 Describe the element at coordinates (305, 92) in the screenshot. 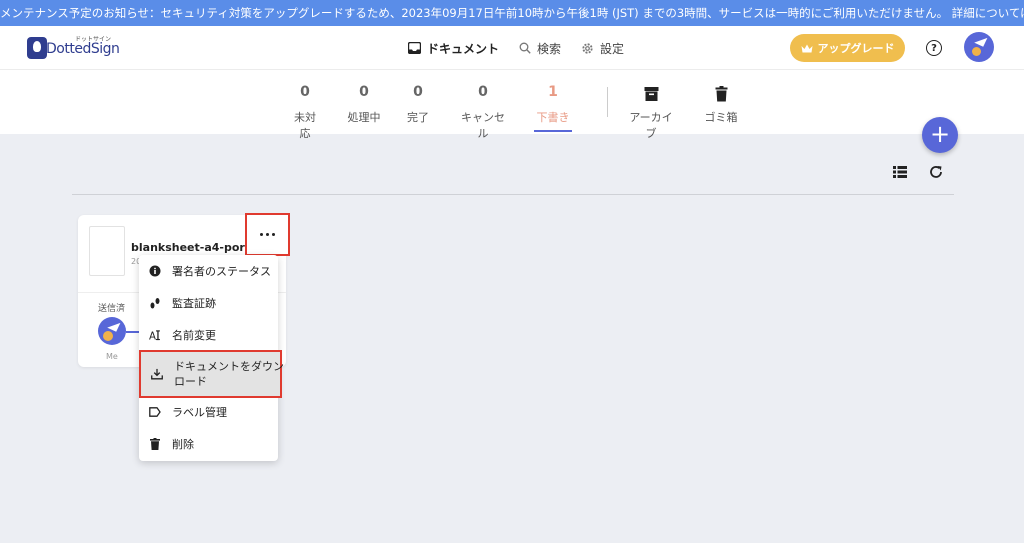

I see `tab-pending-count: 0` at that location.